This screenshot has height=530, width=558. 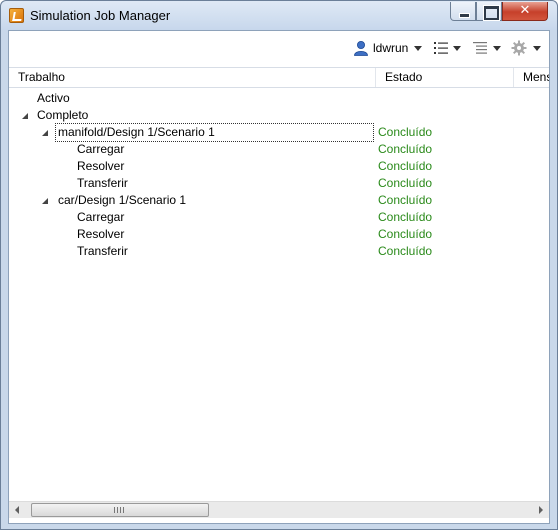 I want to click on scrollbar-thumb, so click(x=120, y=510).